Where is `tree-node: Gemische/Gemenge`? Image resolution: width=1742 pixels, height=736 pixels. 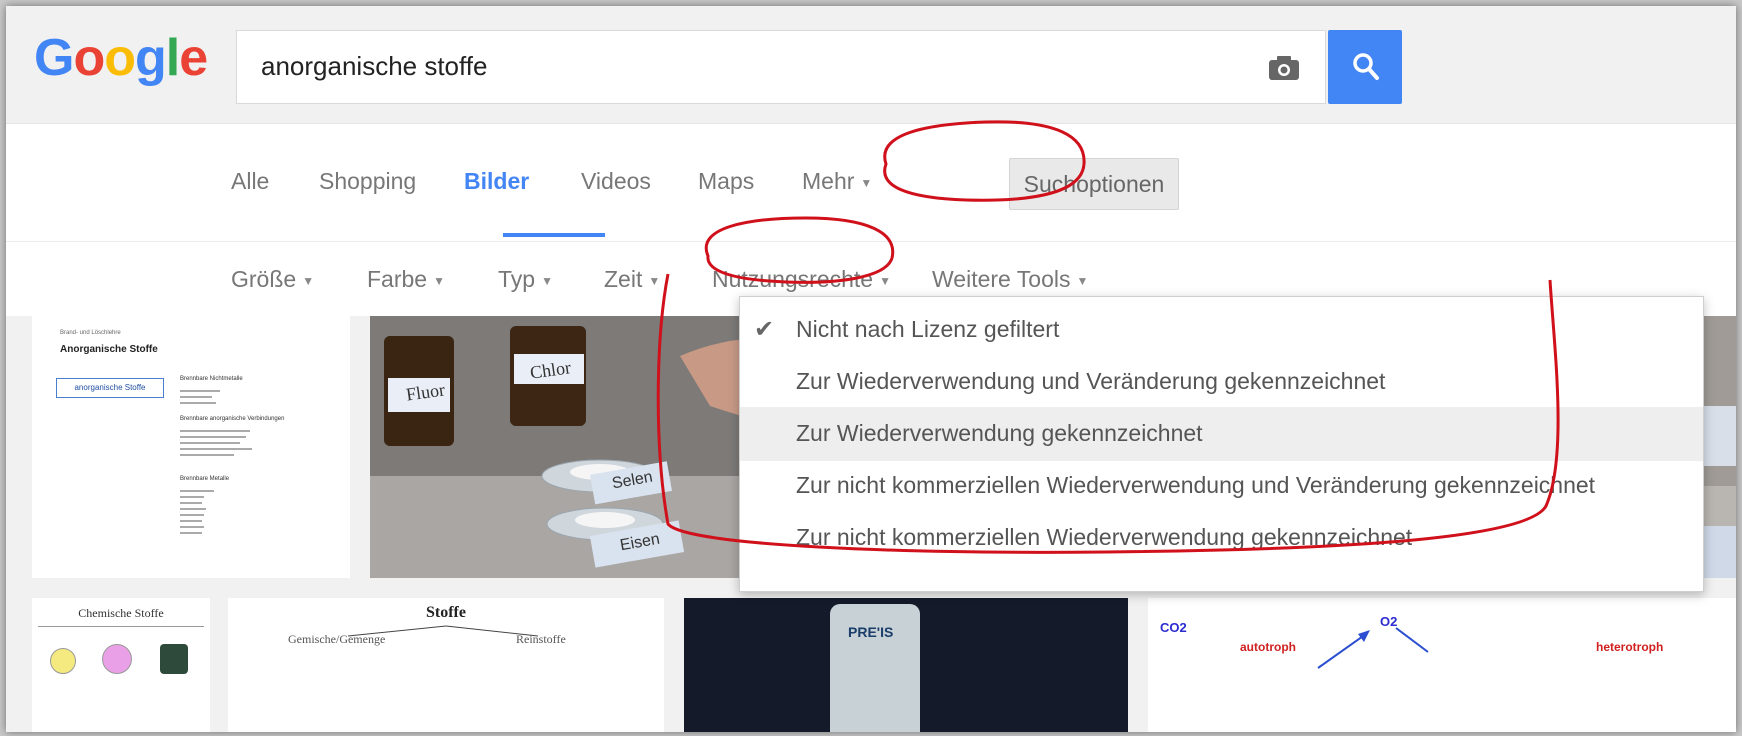
tree-node: Gemische/Gemenge is located at coordinates (337, 639).